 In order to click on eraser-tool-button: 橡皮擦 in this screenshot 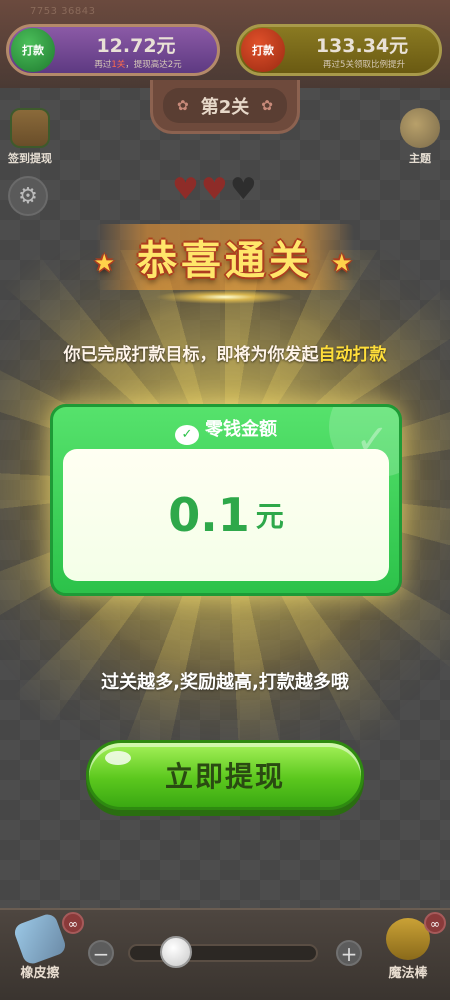, I will do `click(40, 946)`.